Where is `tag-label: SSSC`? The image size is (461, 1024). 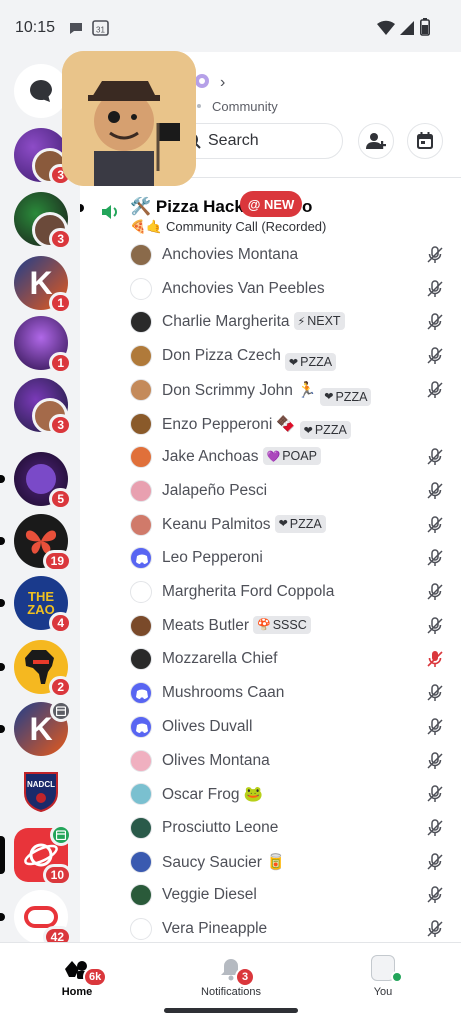
tag-label: SSSC is located at coordinates (289, 624).